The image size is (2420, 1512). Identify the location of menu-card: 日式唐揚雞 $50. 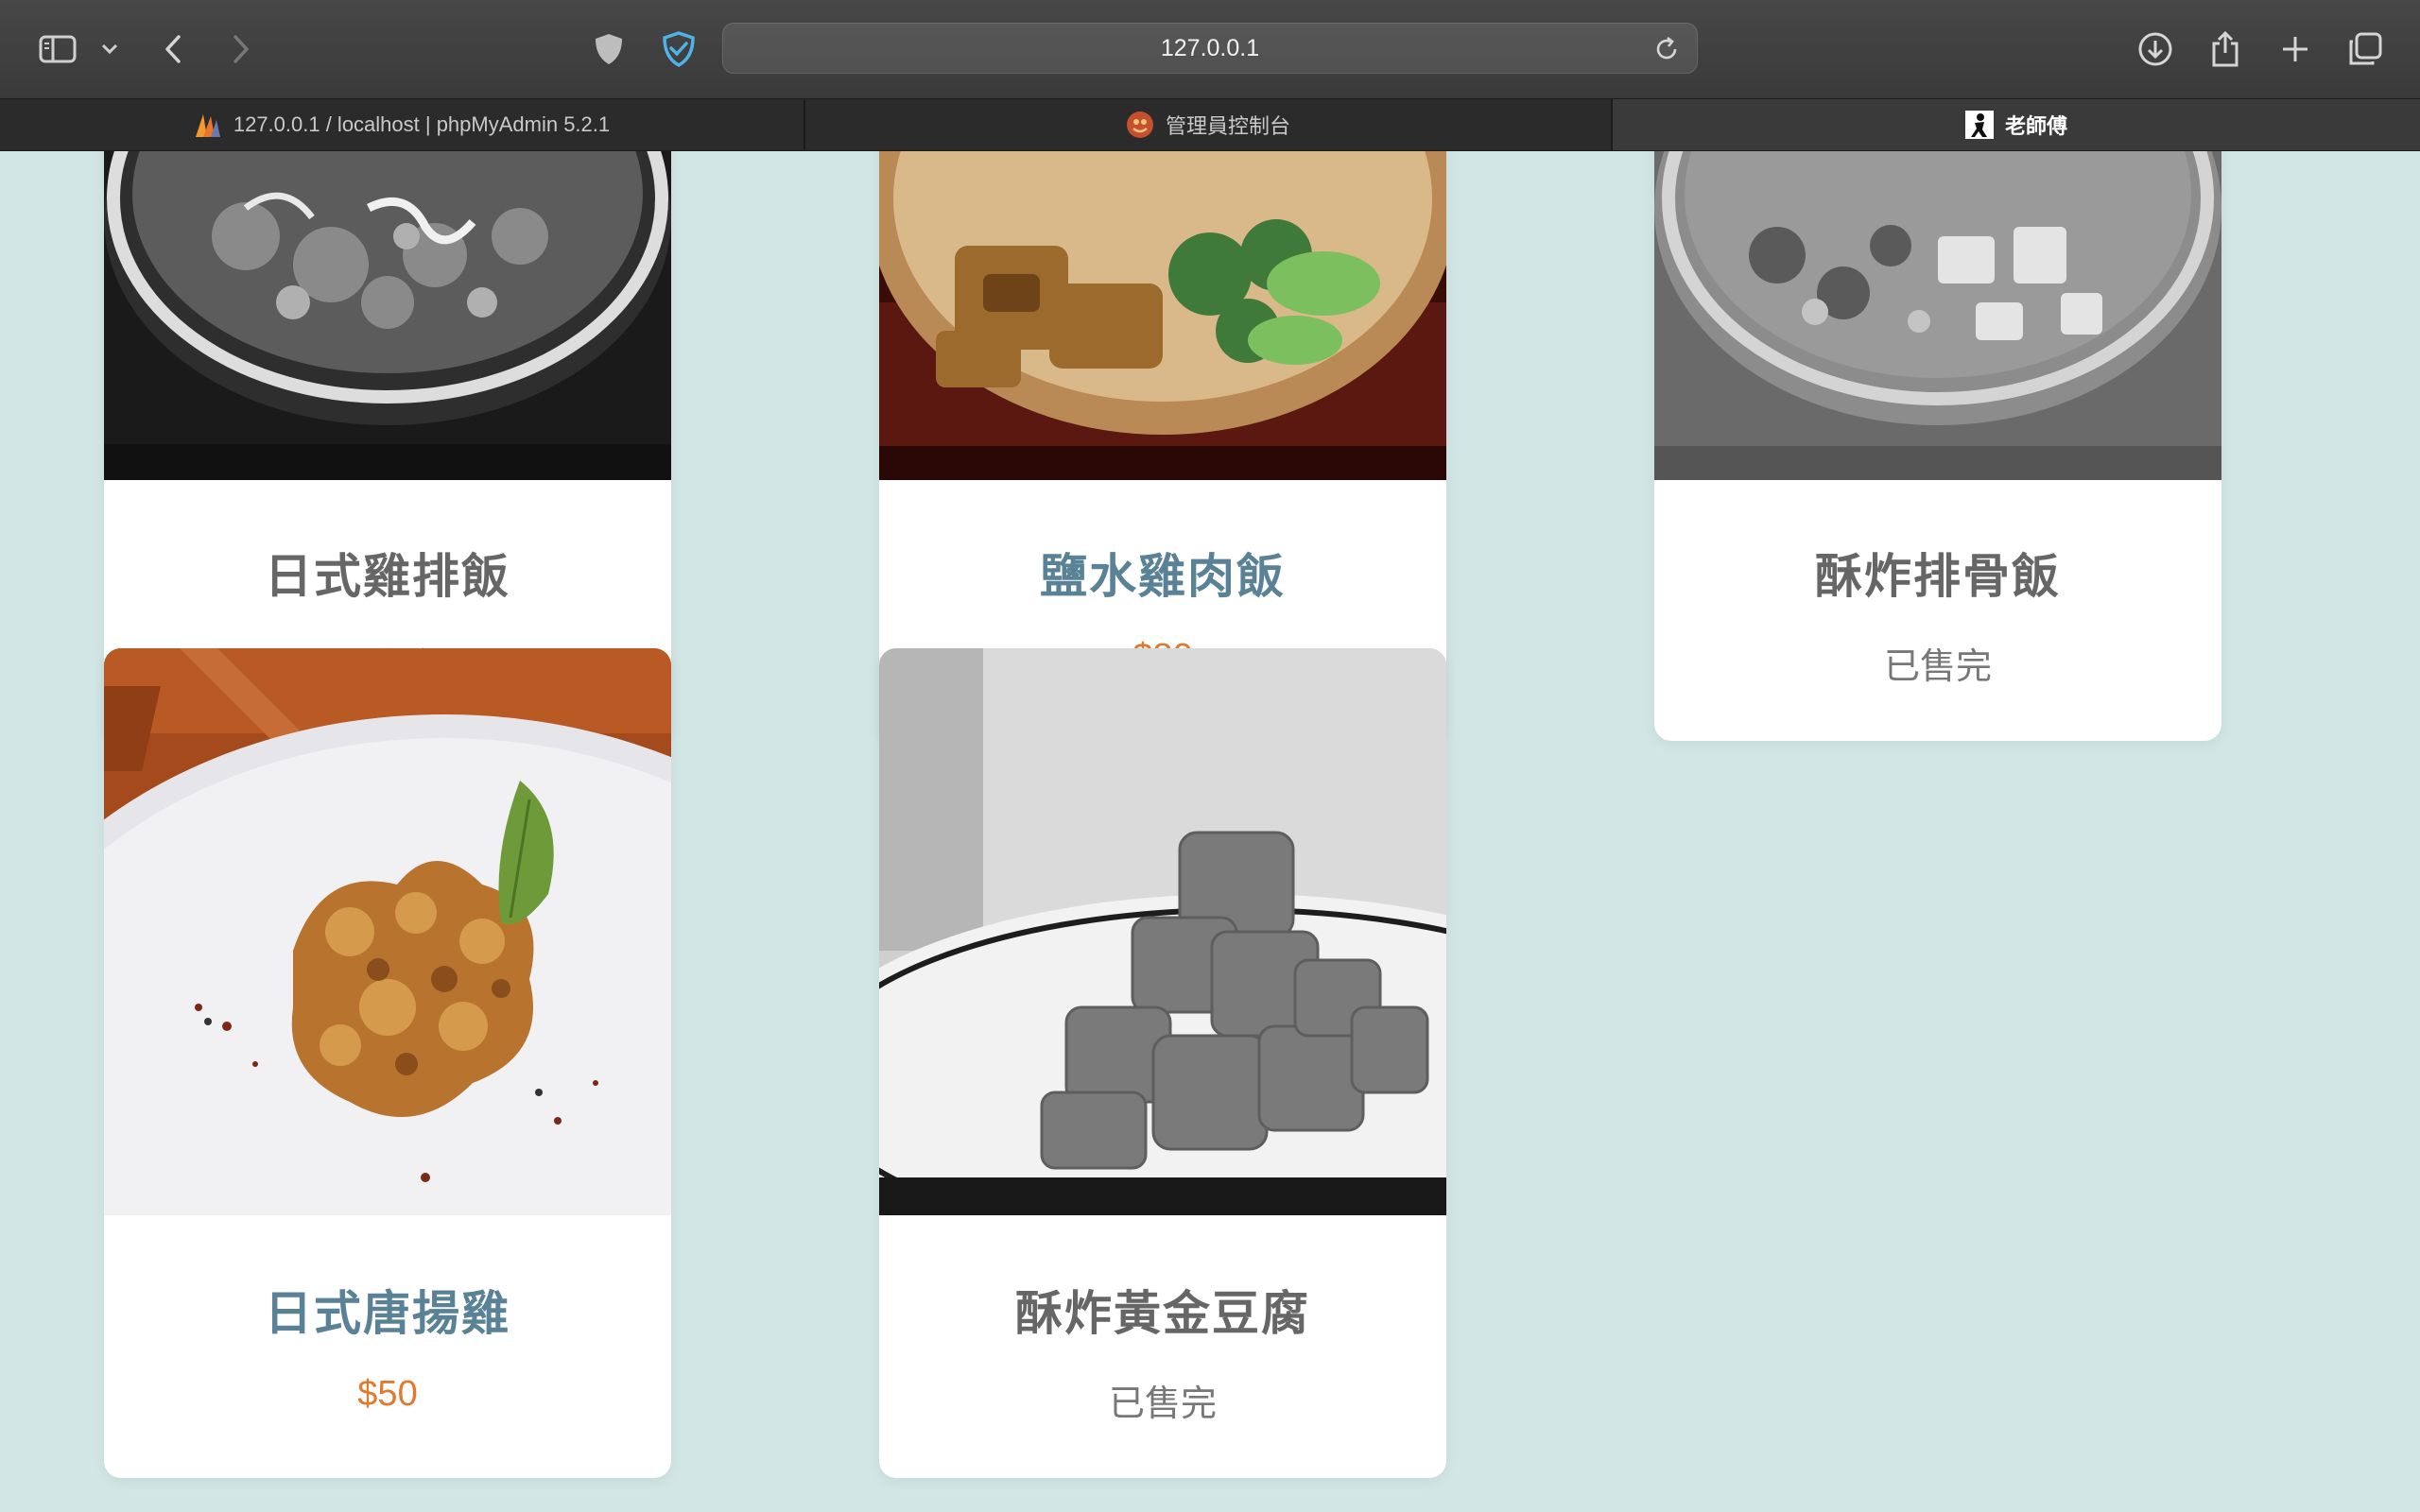
(387, 1063).